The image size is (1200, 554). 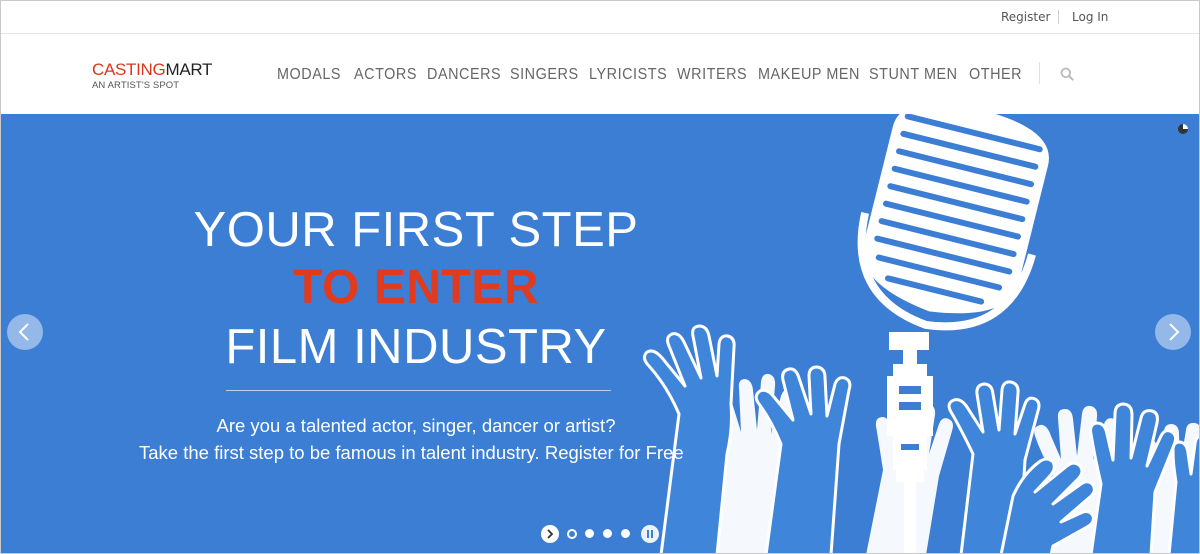 I want to click on top-utility-bar: Register Log In, so click(x=600, y=17).